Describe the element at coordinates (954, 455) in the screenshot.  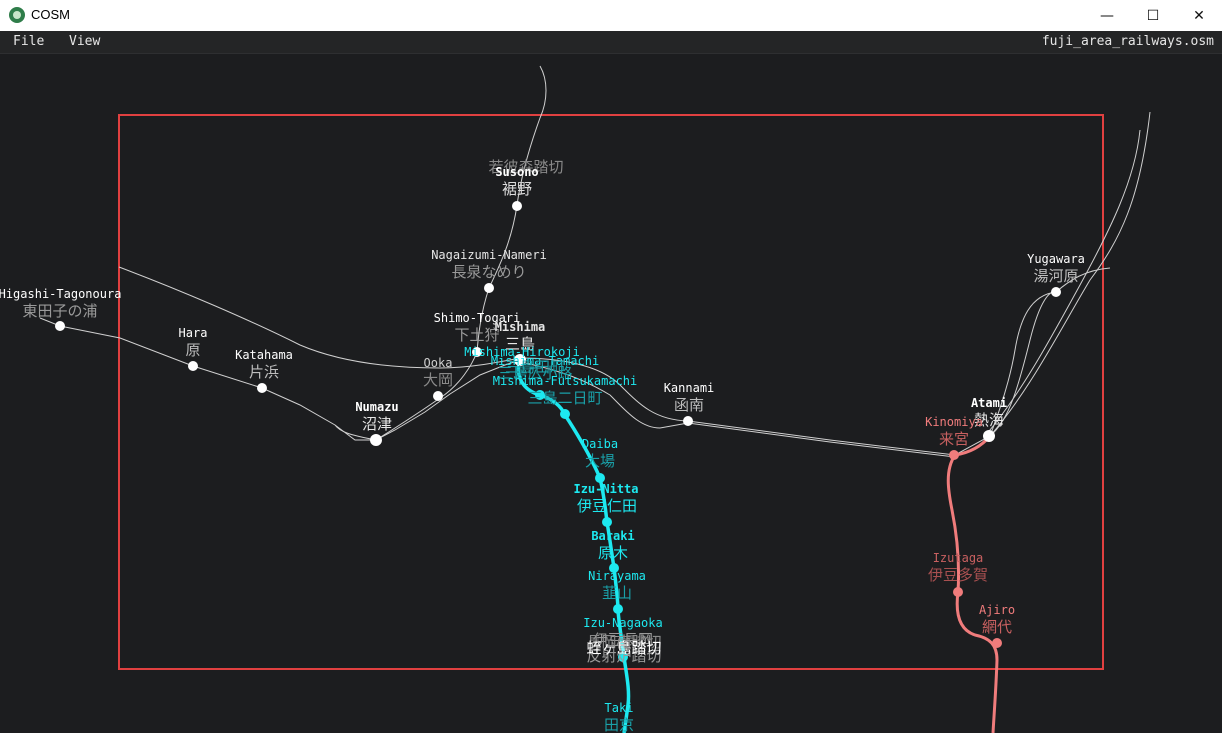
I see `kinomiya-dot` at that location.